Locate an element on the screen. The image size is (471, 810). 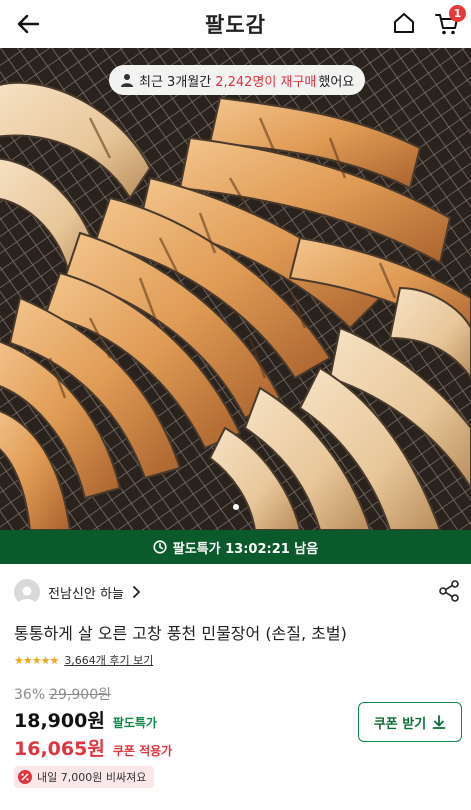
cart-button: 1 is located at coordinates (450, 22).